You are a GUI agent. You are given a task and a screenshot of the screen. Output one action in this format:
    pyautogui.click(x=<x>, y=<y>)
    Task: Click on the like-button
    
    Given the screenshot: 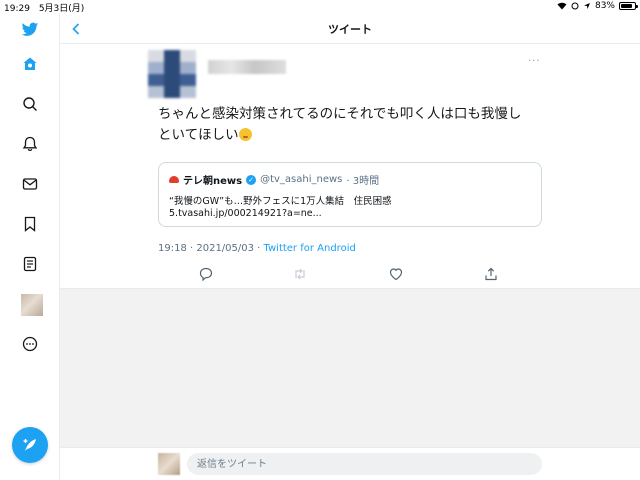 What is the action you would take?
    pyautogui.click(x=396, y=274)
    